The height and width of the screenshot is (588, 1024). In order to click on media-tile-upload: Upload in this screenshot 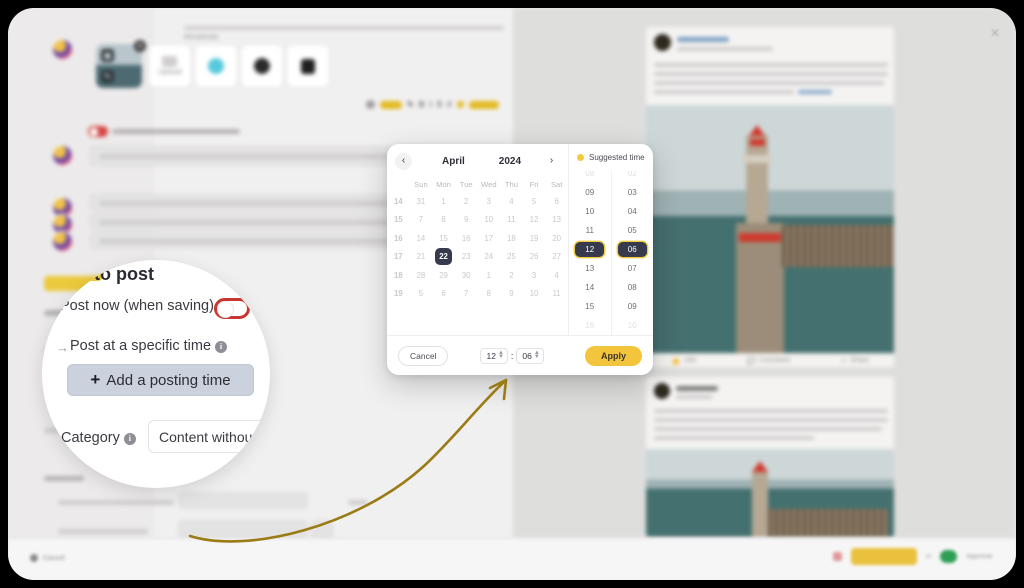, I will do `click(170, 66)`.